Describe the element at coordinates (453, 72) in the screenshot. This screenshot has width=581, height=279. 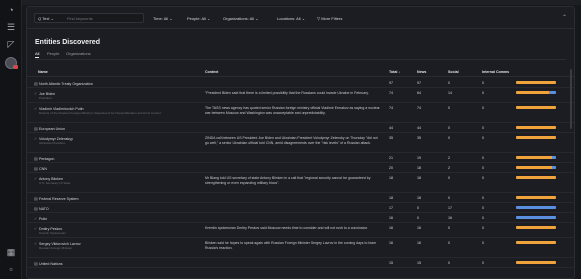
I see `col-social: Social` at that location.